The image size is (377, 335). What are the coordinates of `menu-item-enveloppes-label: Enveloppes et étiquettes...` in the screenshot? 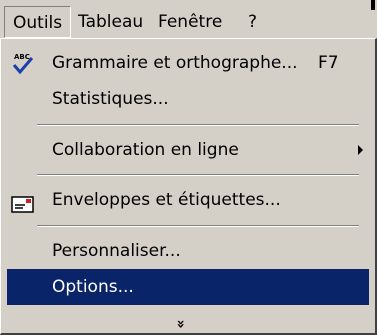 It's located at (166, 200).